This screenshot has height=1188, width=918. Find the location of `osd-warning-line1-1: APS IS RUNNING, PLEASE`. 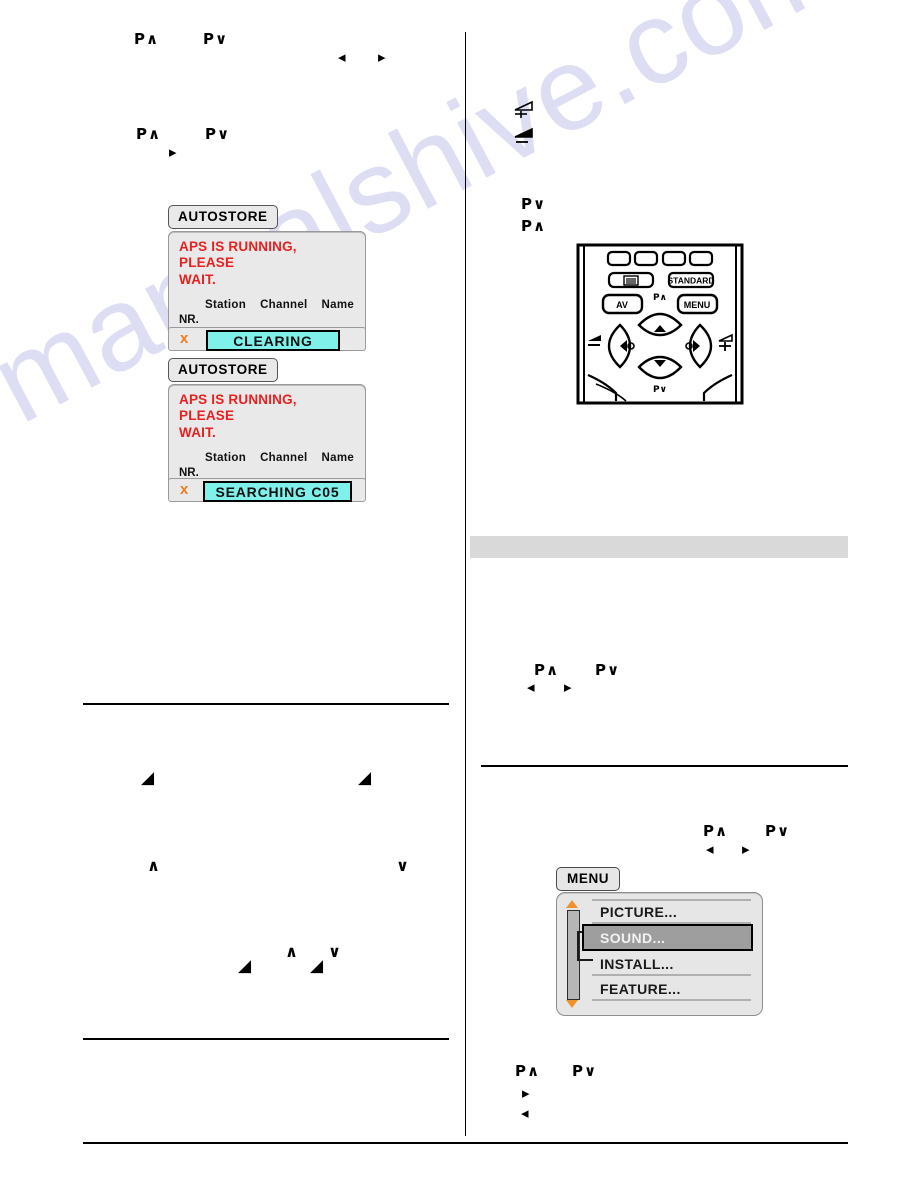

osd-warning-line1-1: APS IS RUNNING, PLEASE is located at coordinates (238, 255).